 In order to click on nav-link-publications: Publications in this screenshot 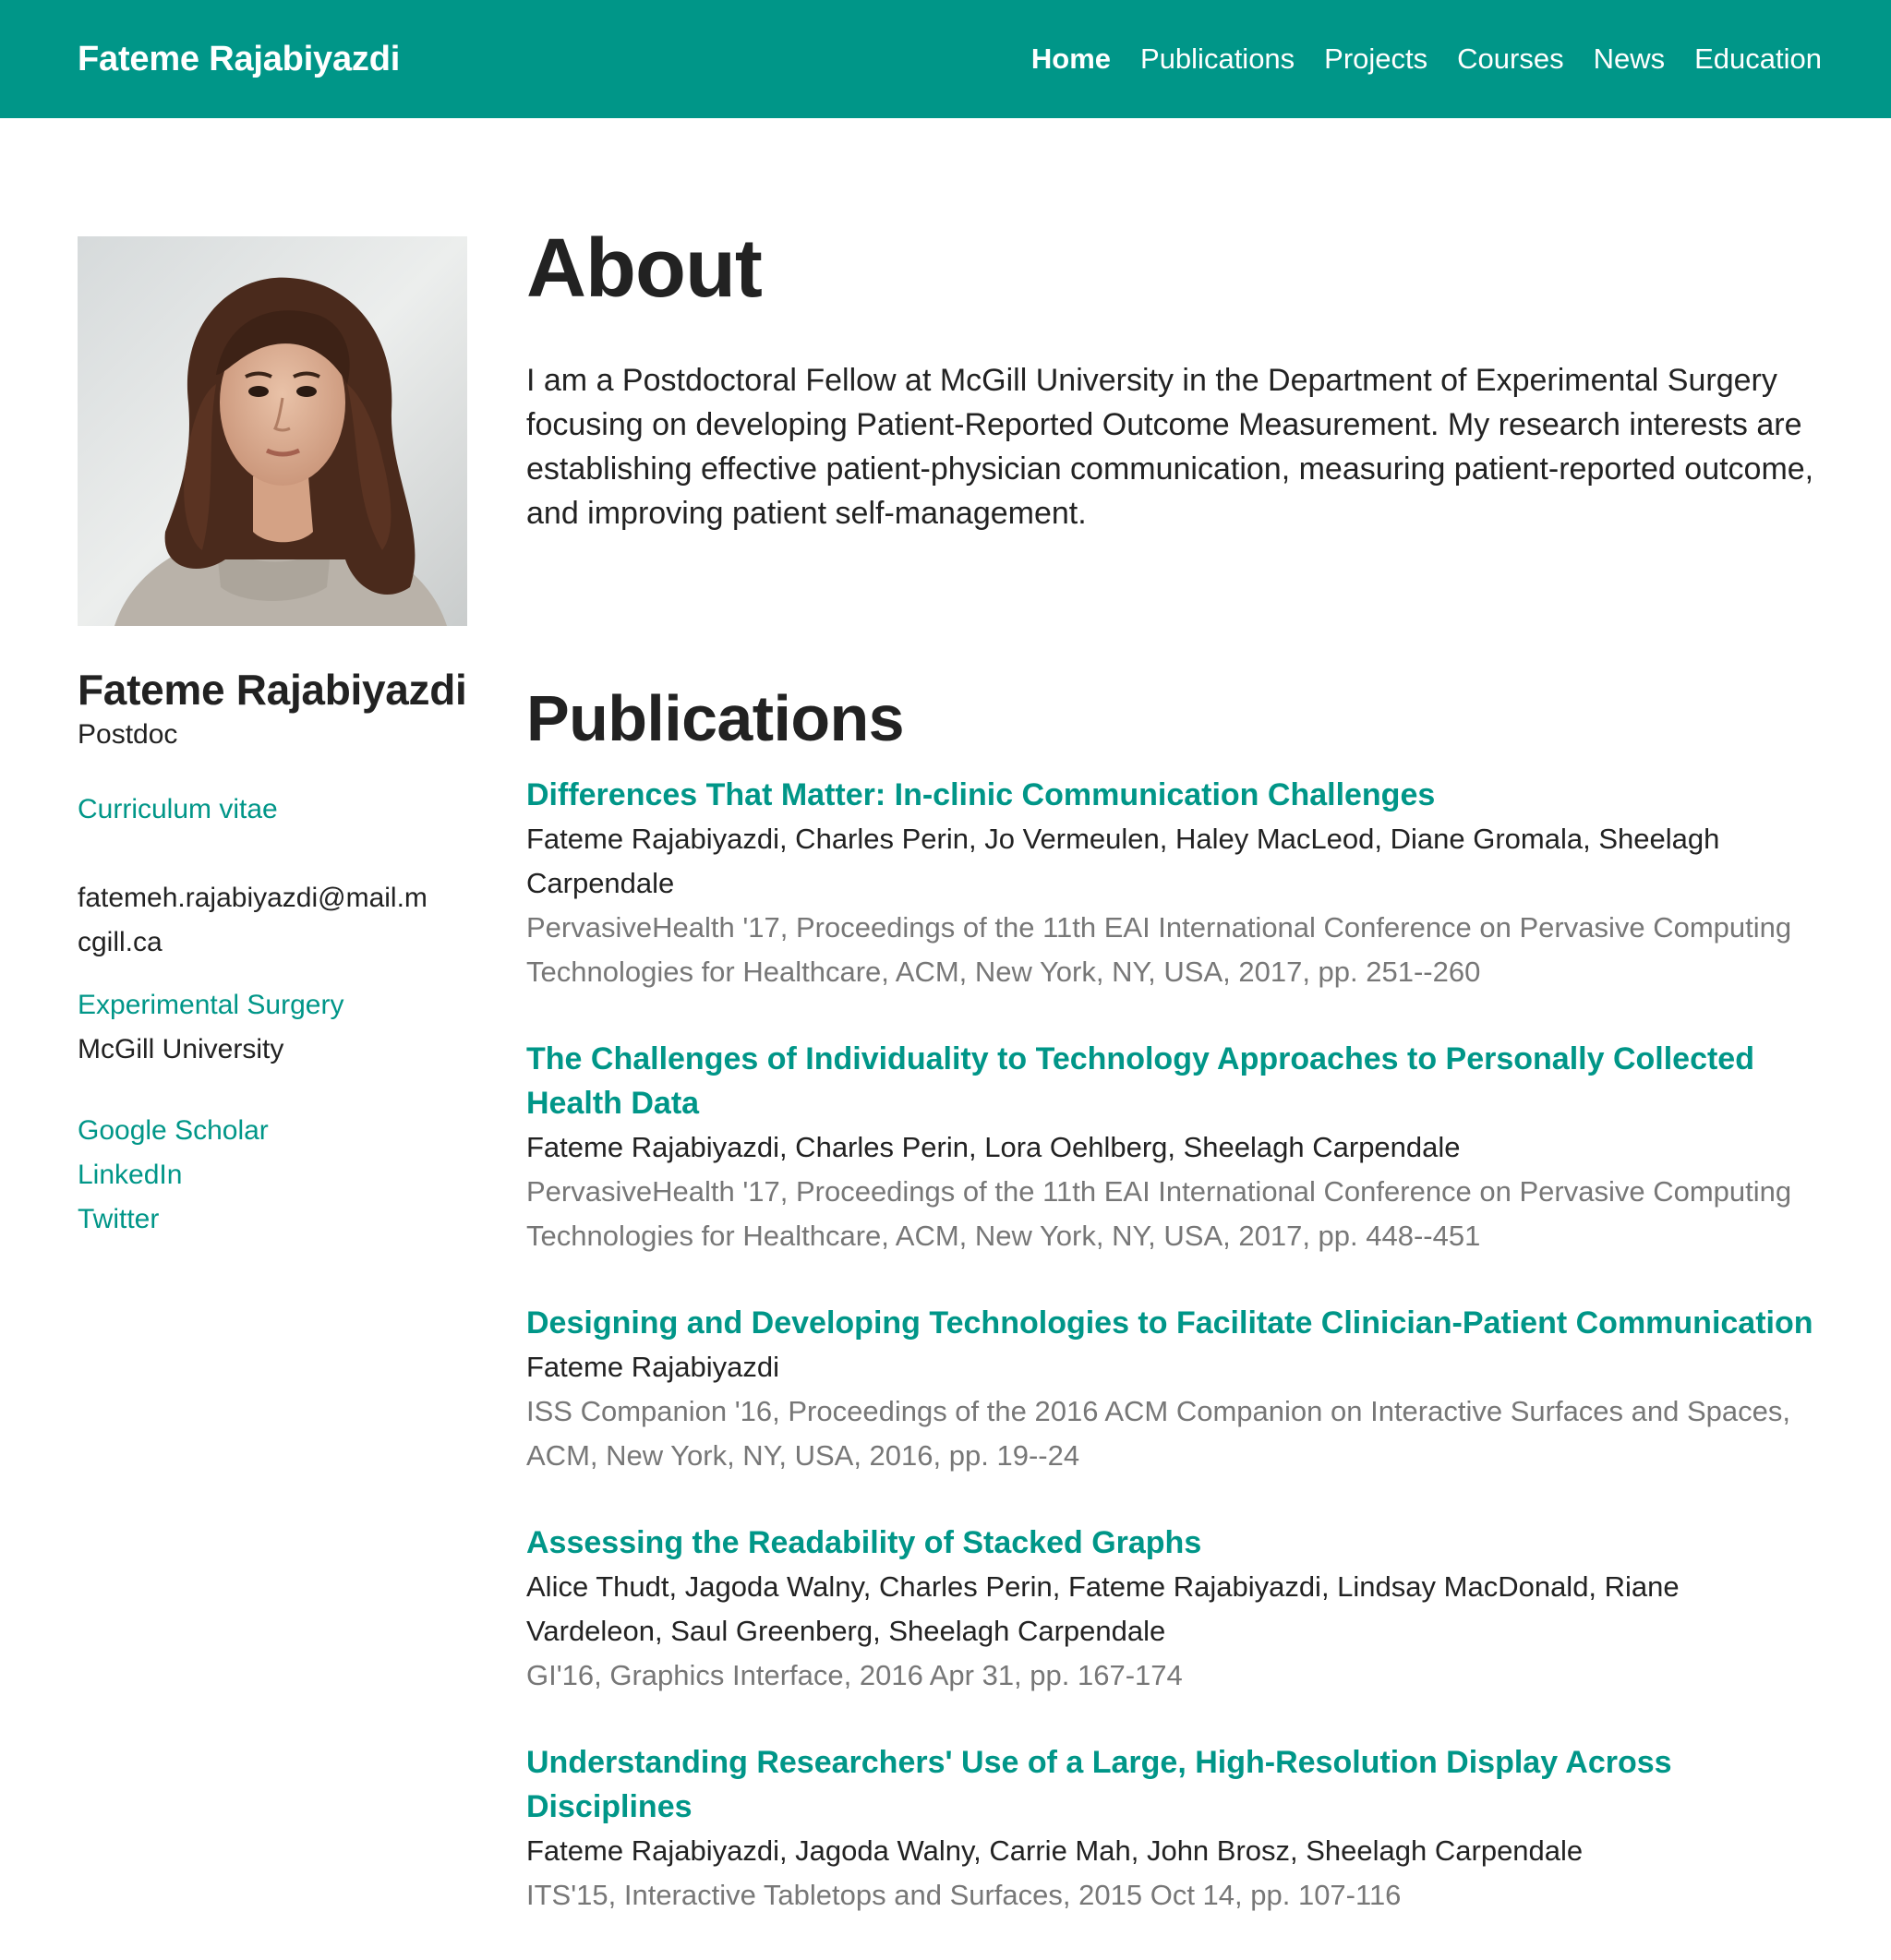, I will do `click(1217, 58)`.